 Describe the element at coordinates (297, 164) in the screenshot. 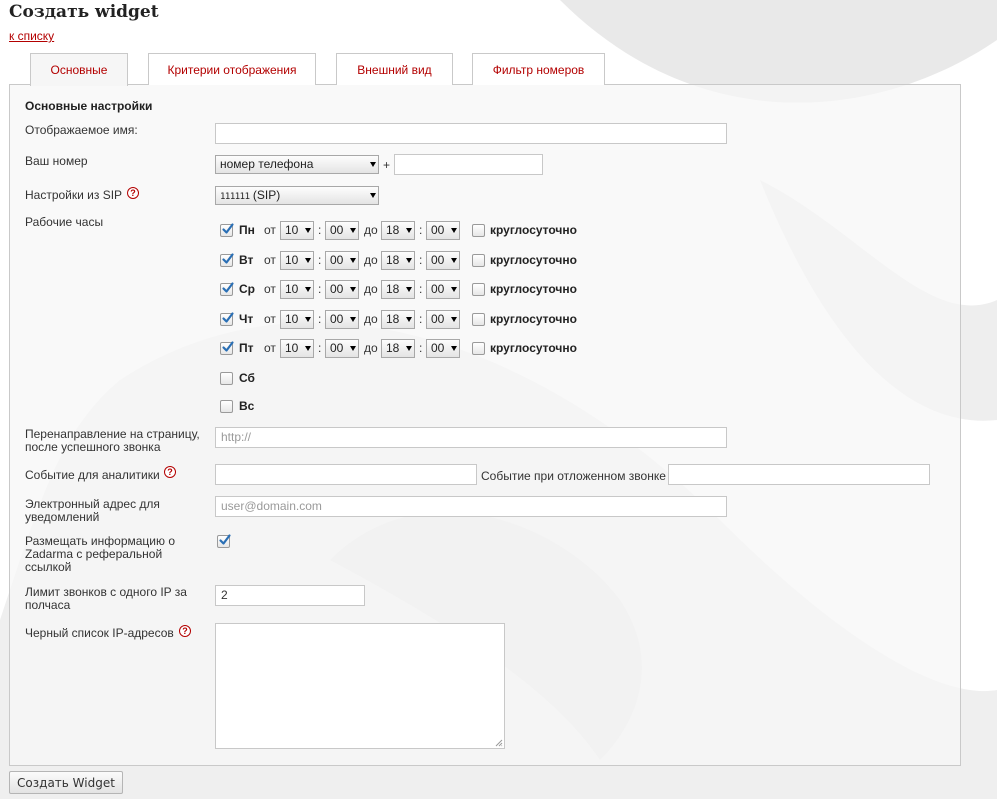

I see `number-type-select: номер телефона` at that location.